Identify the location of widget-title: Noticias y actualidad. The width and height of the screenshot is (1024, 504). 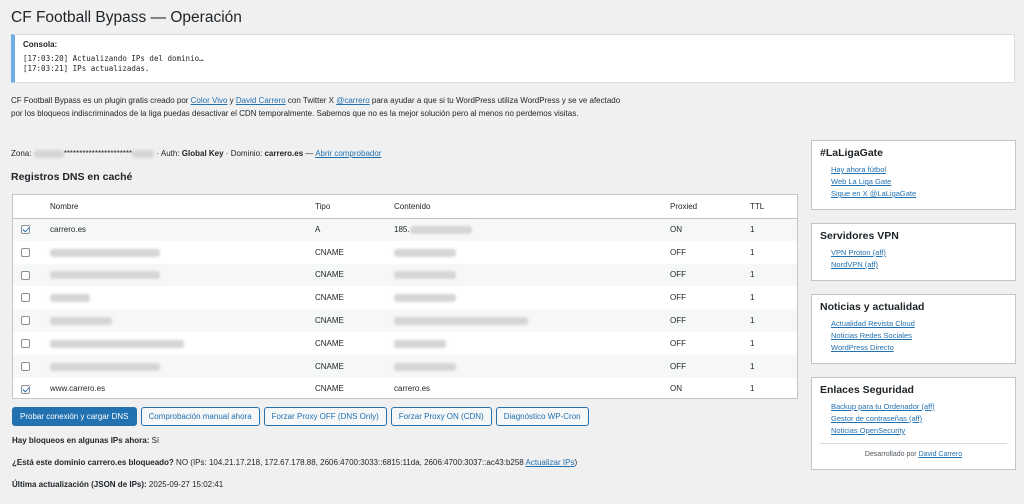
(872, 307).